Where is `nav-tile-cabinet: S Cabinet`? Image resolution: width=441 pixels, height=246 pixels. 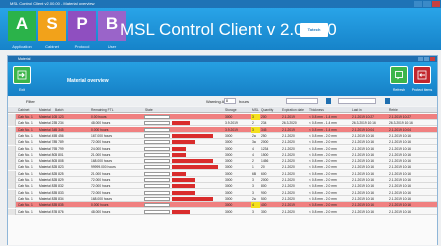 nav-tile-cabinet: S Cabinet is located at coordinates (52, 30).